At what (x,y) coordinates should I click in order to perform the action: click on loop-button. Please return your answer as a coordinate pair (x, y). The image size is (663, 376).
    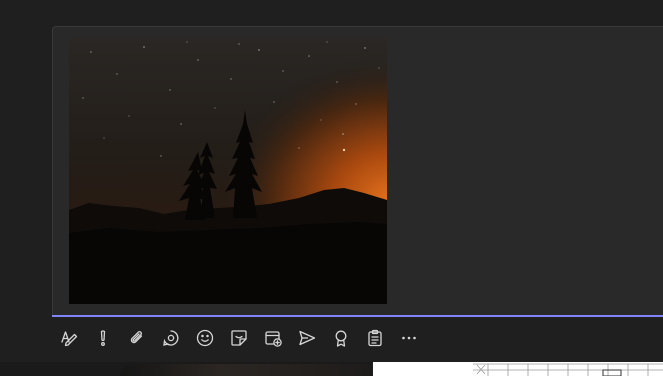
    Looking at the image, I should click on (171, 338).